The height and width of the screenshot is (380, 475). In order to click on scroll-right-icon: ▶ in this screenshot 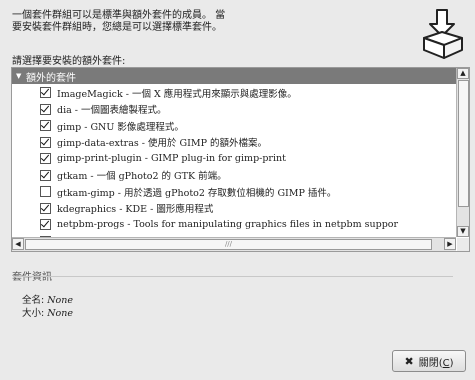, I will do `click(450, 244)`.